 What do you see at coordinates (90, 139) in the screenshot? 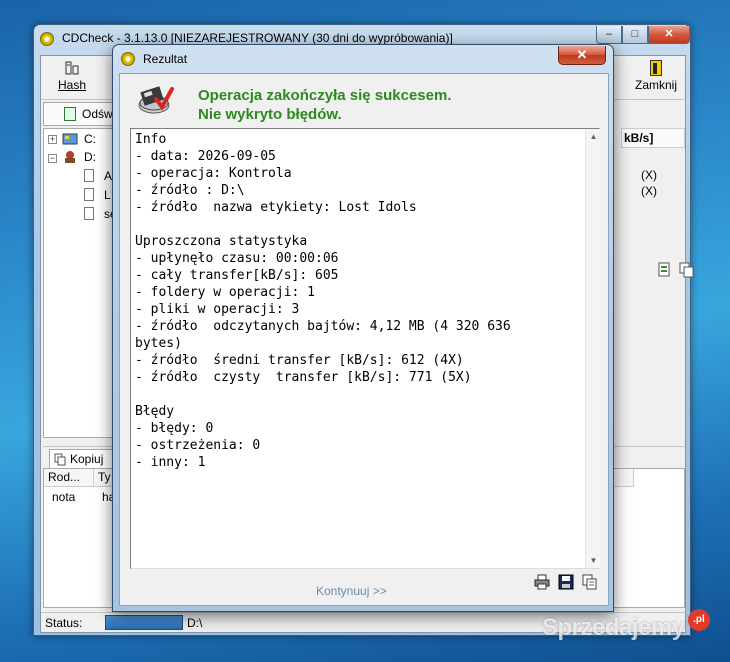
I see `tree-drive-c: C:` at bounding box center [90, 139].